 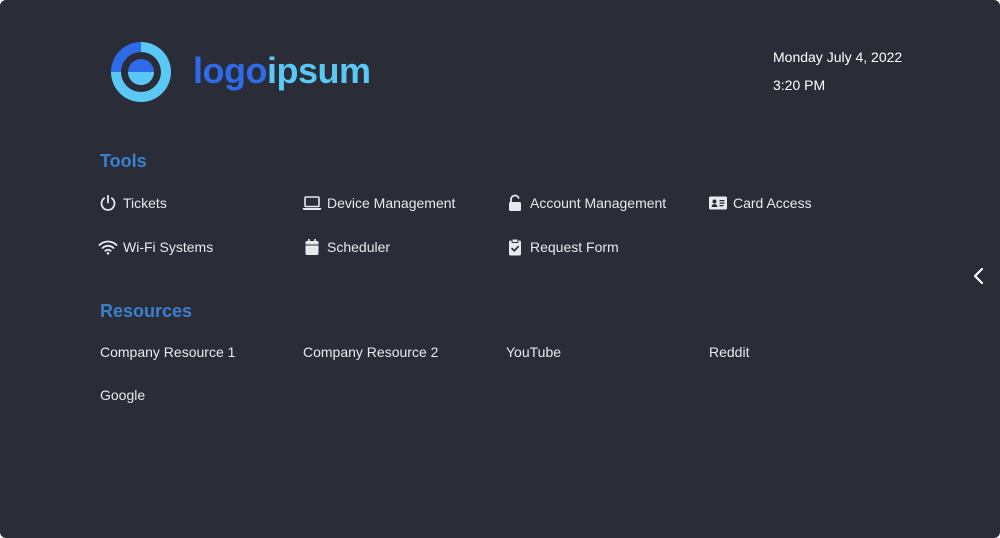 I want to click on tool-tickets: Tickets, so click(x=132, y=203).